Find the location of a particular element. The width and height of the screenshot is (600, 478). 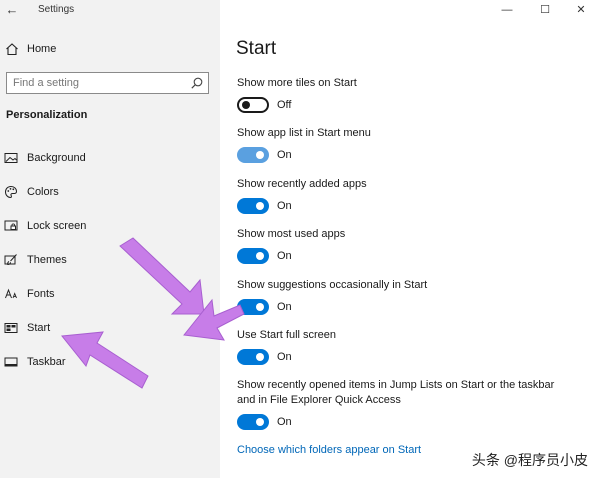

maximize-button: ☐ is located at coordinates (545, 10).